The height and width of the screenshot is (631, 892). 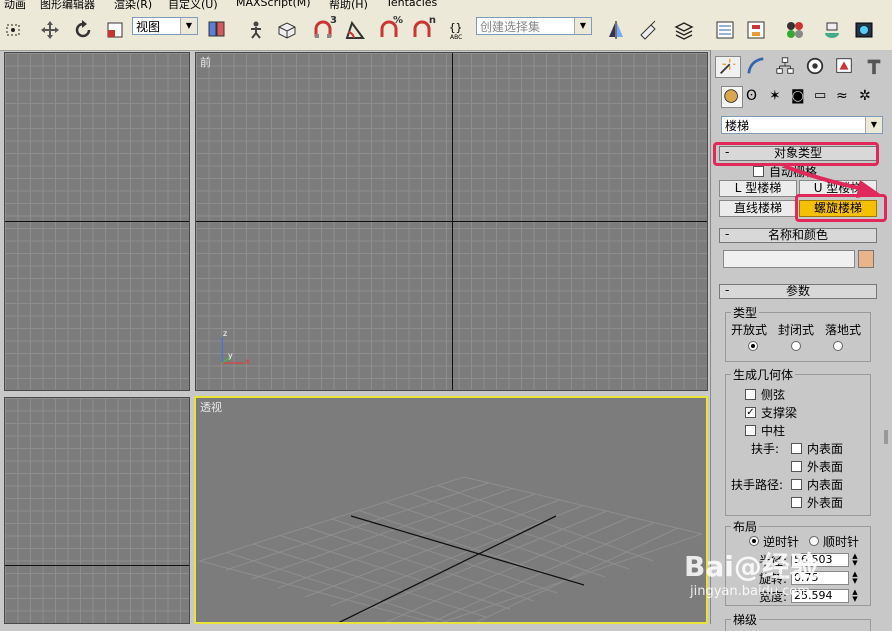 What do you see at coordinates (510, 27) in the screenshot?
I see `named-selection-value: 创建选择集` at bounding box center [510, 27].